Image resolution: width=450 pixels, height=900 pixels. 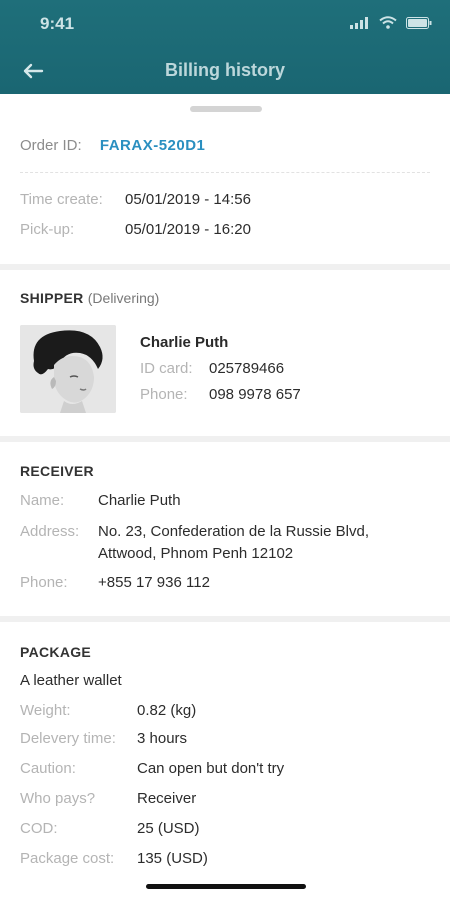 What do you see at coordinates (167, 710) in the screenshot?
I see `package-row-value: 0.82 (kg)` at bounding box center [167, 710].